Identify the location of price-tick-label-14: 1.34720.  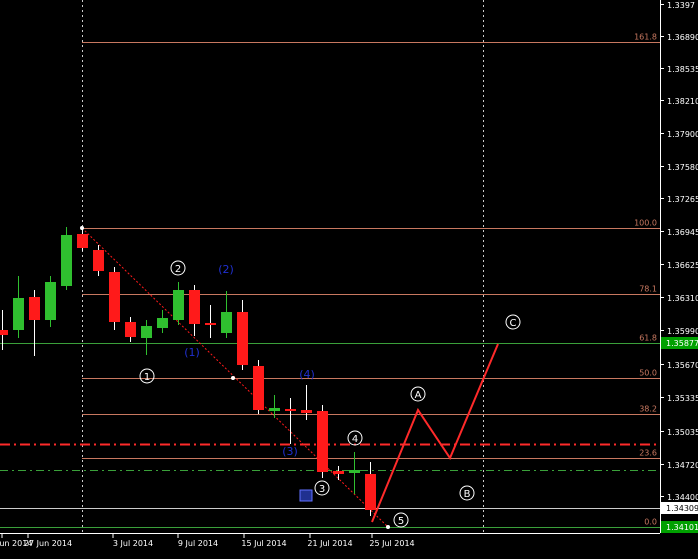
(682, 465).